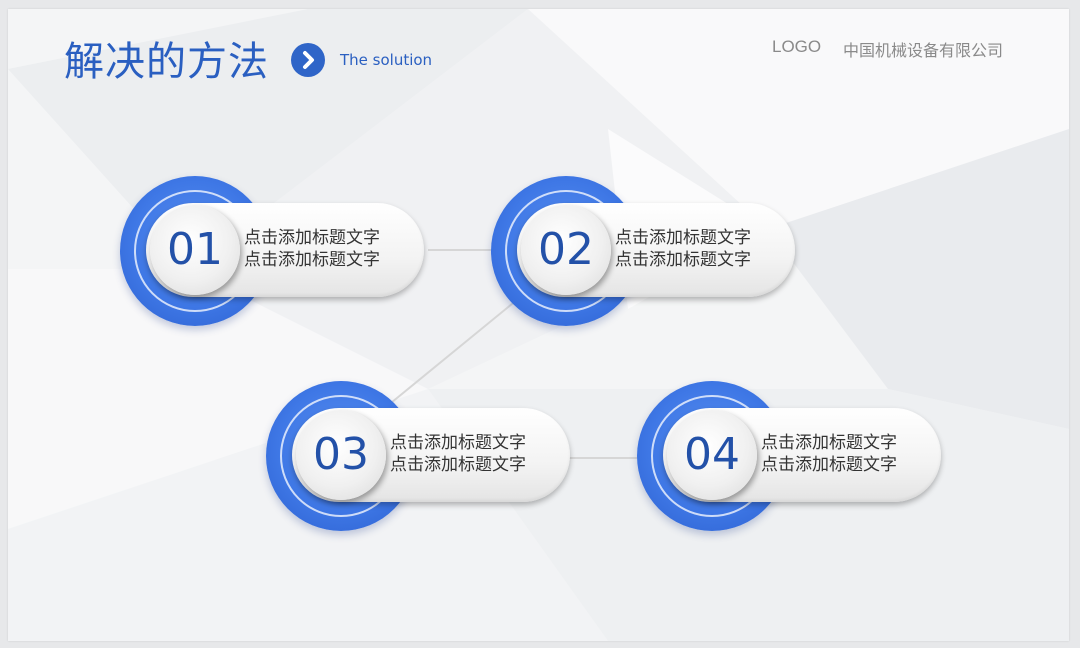 The image size is (1080, 648). What do you see at coordinates (341, 454) in the screenshot?
I see `step-number: 03` at bounding box center [341, 454].